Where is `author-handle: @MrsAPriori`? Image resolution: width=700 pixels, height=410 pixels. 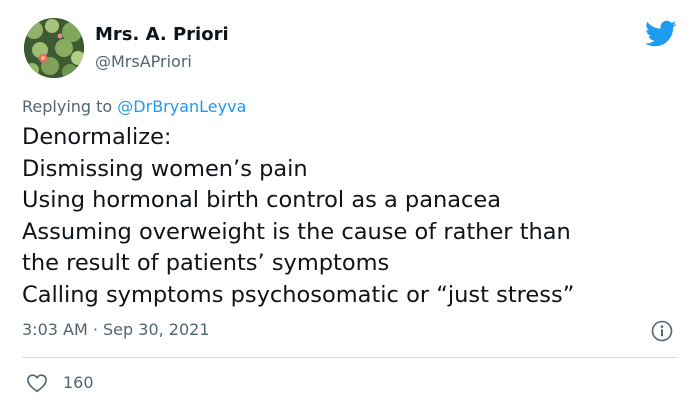
author-handle: @MrsAPriori is located at coordinates (143, 61).